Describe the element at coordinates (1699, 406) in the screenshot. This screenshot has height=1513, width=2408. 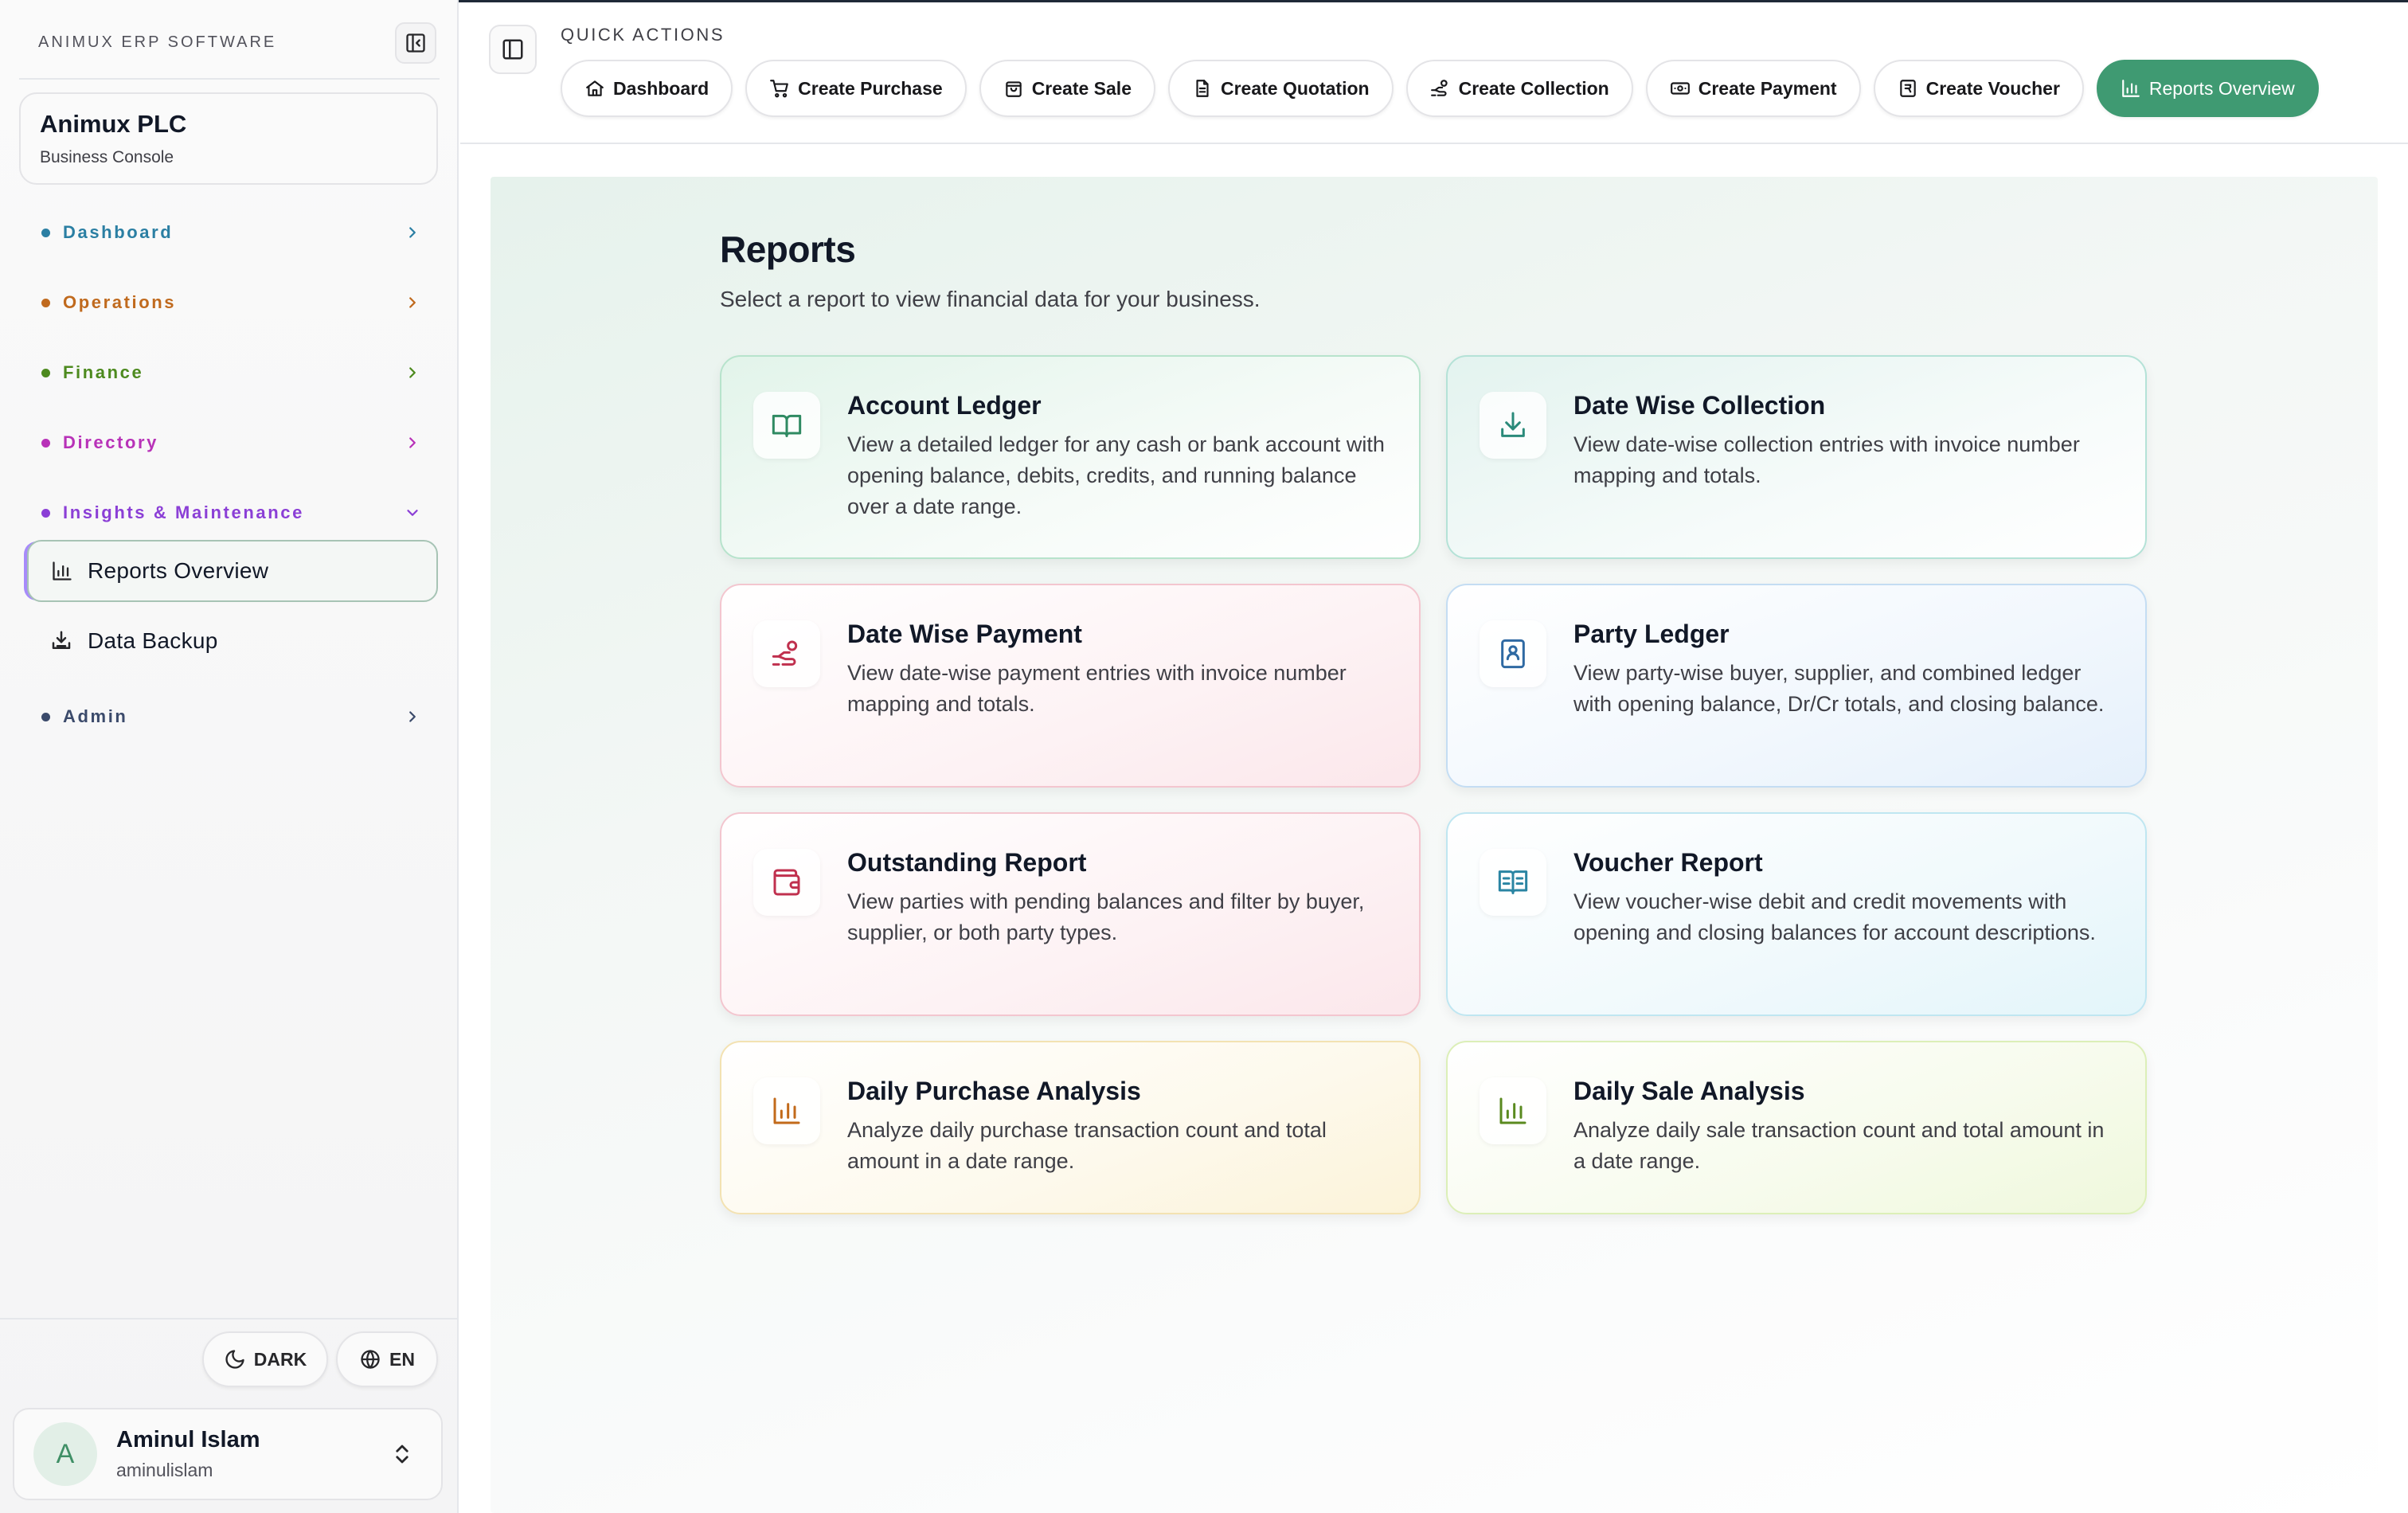
I see `report-card-title: Date Wise Collection` at that location.